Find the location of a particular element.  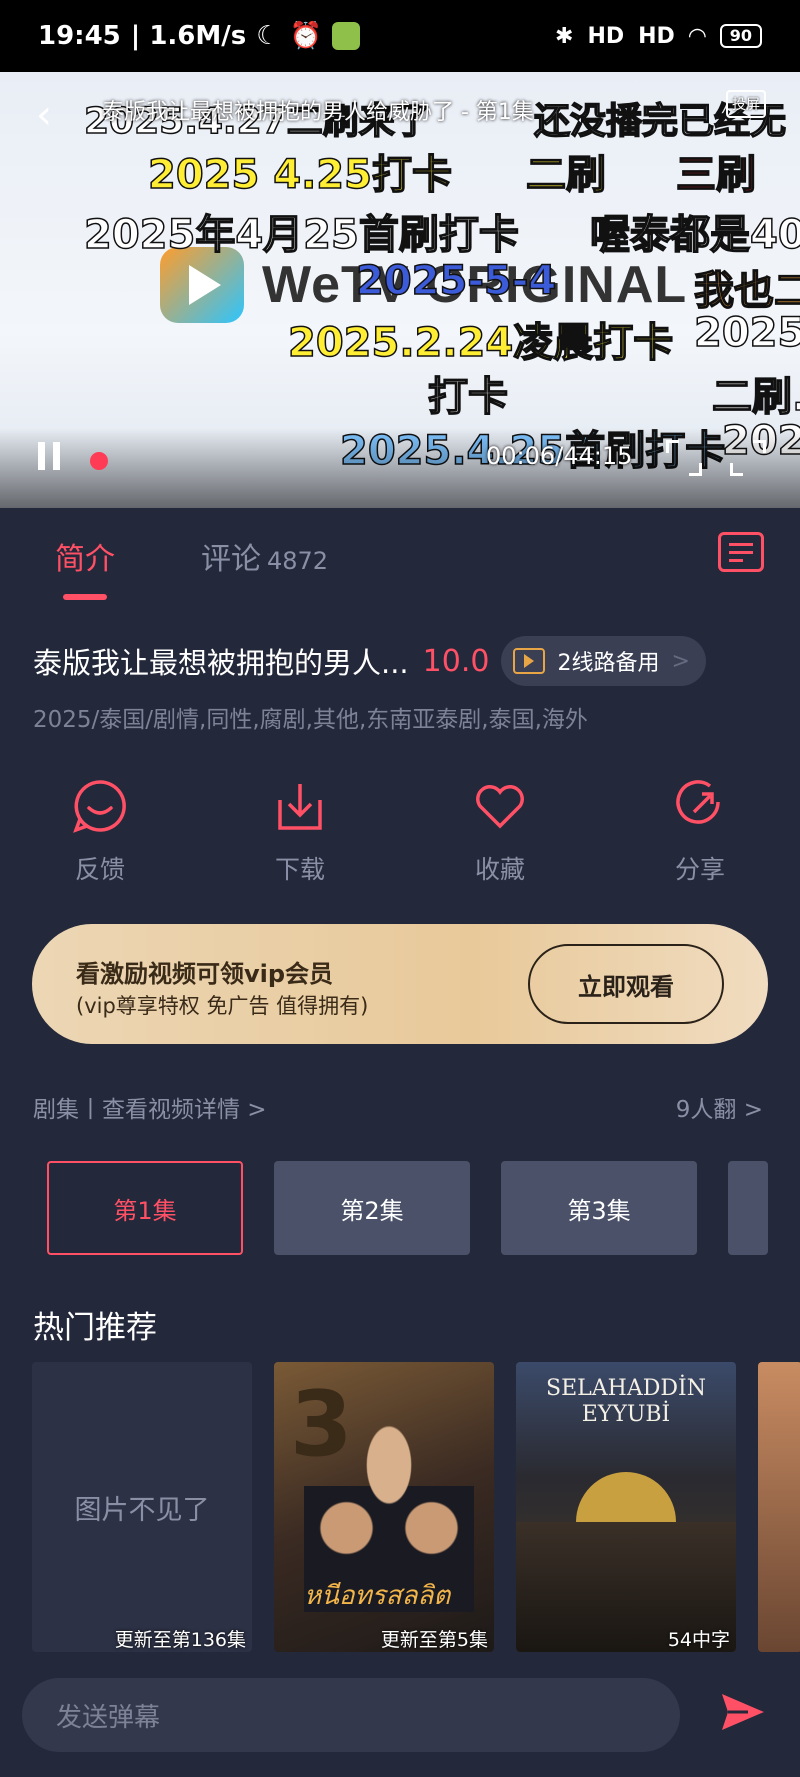

danmaku-list-icon is located at coordinates (741, 552).